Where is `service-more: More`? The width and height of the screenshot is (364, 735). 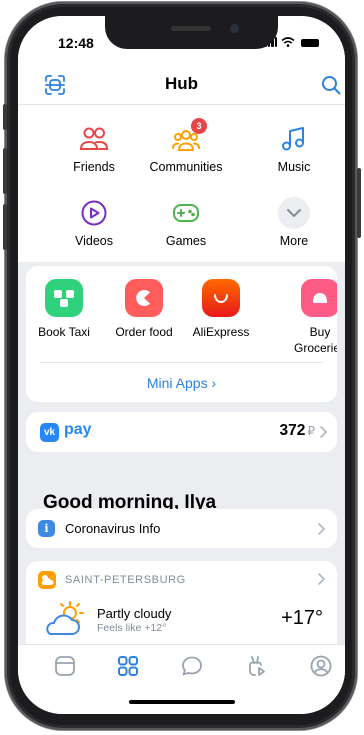
service-more: More is located at coordinates (294, 222).